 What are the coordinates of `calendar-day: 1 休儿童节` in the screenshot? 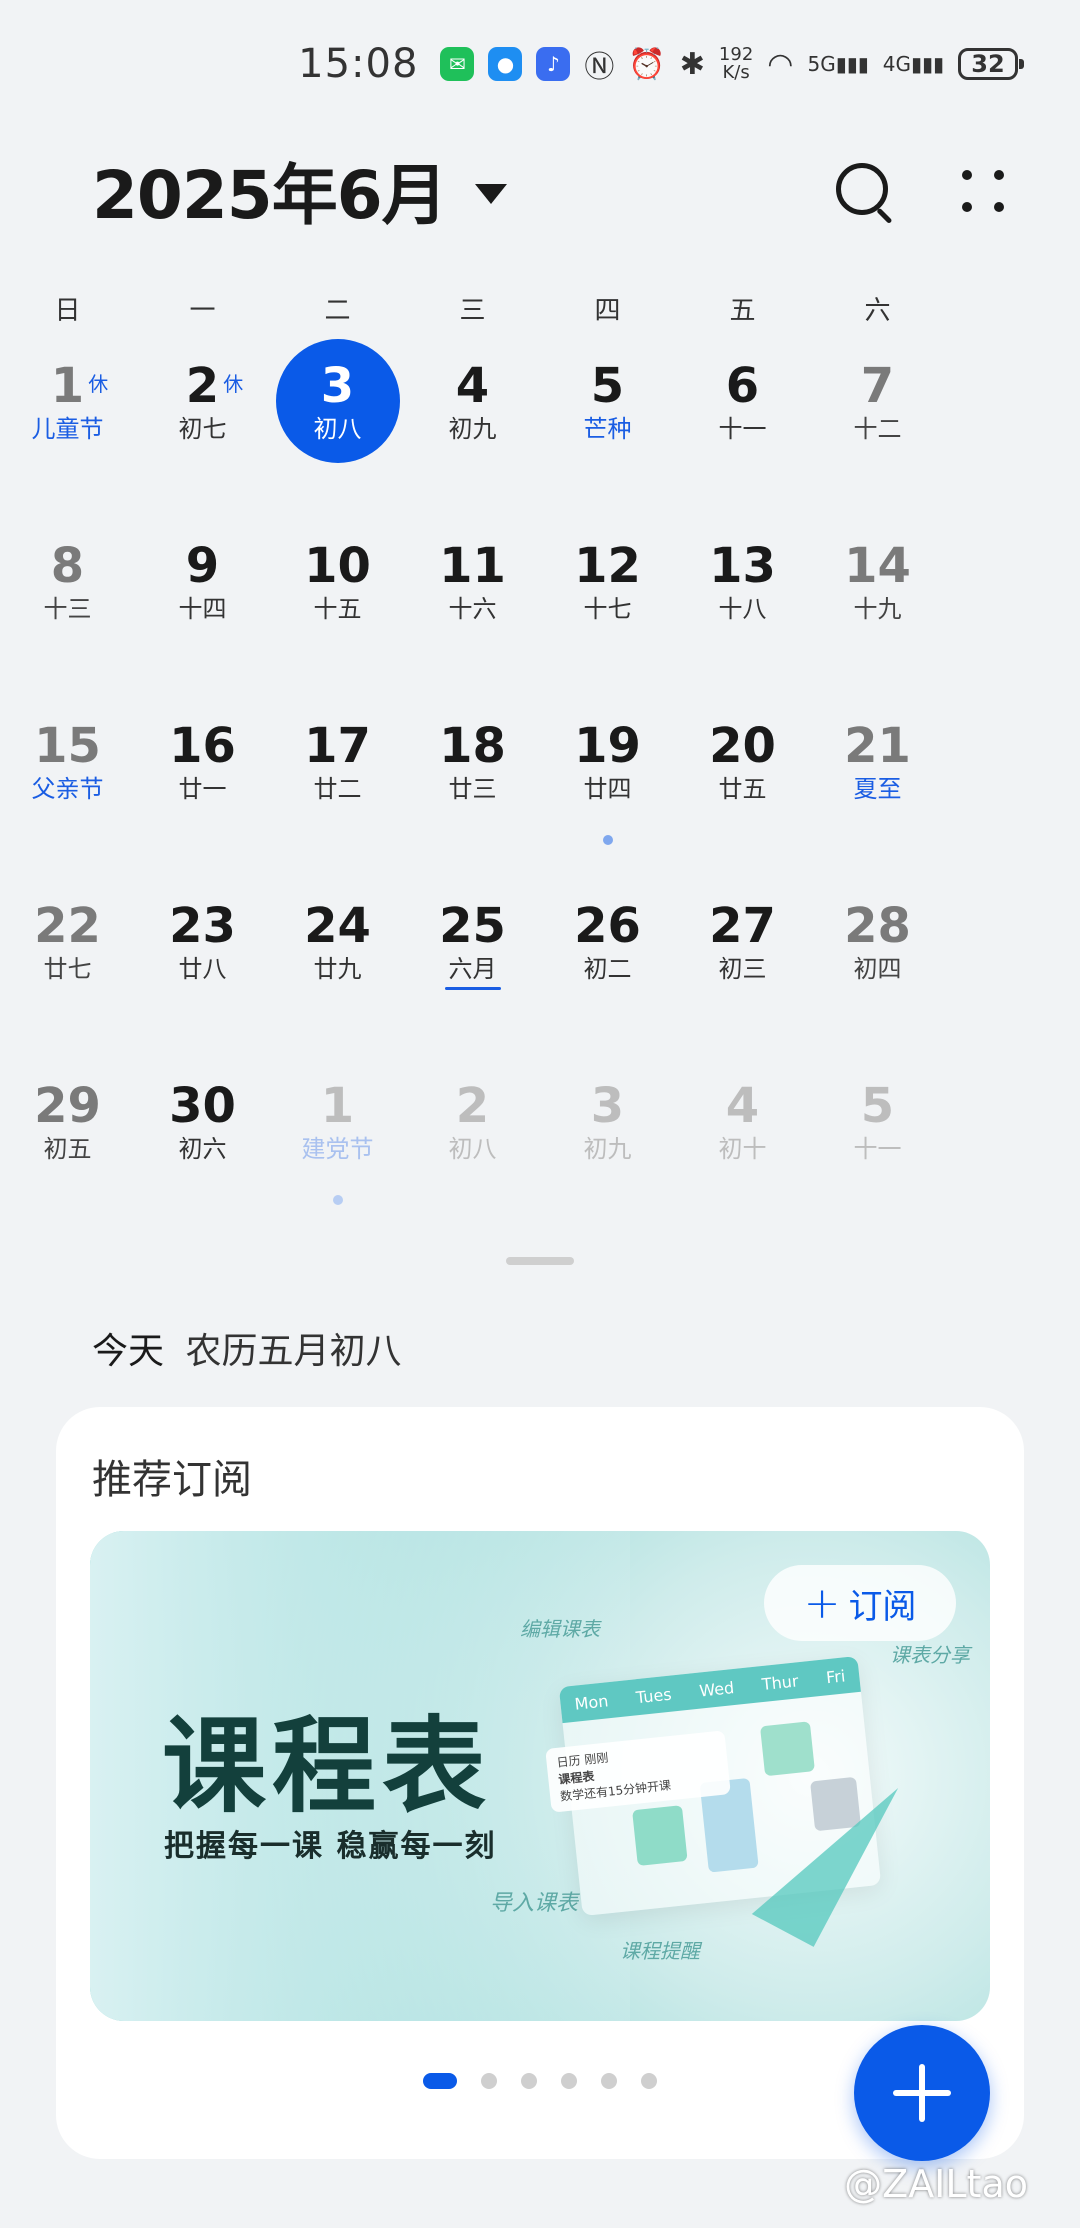 It's located at (67, 425).